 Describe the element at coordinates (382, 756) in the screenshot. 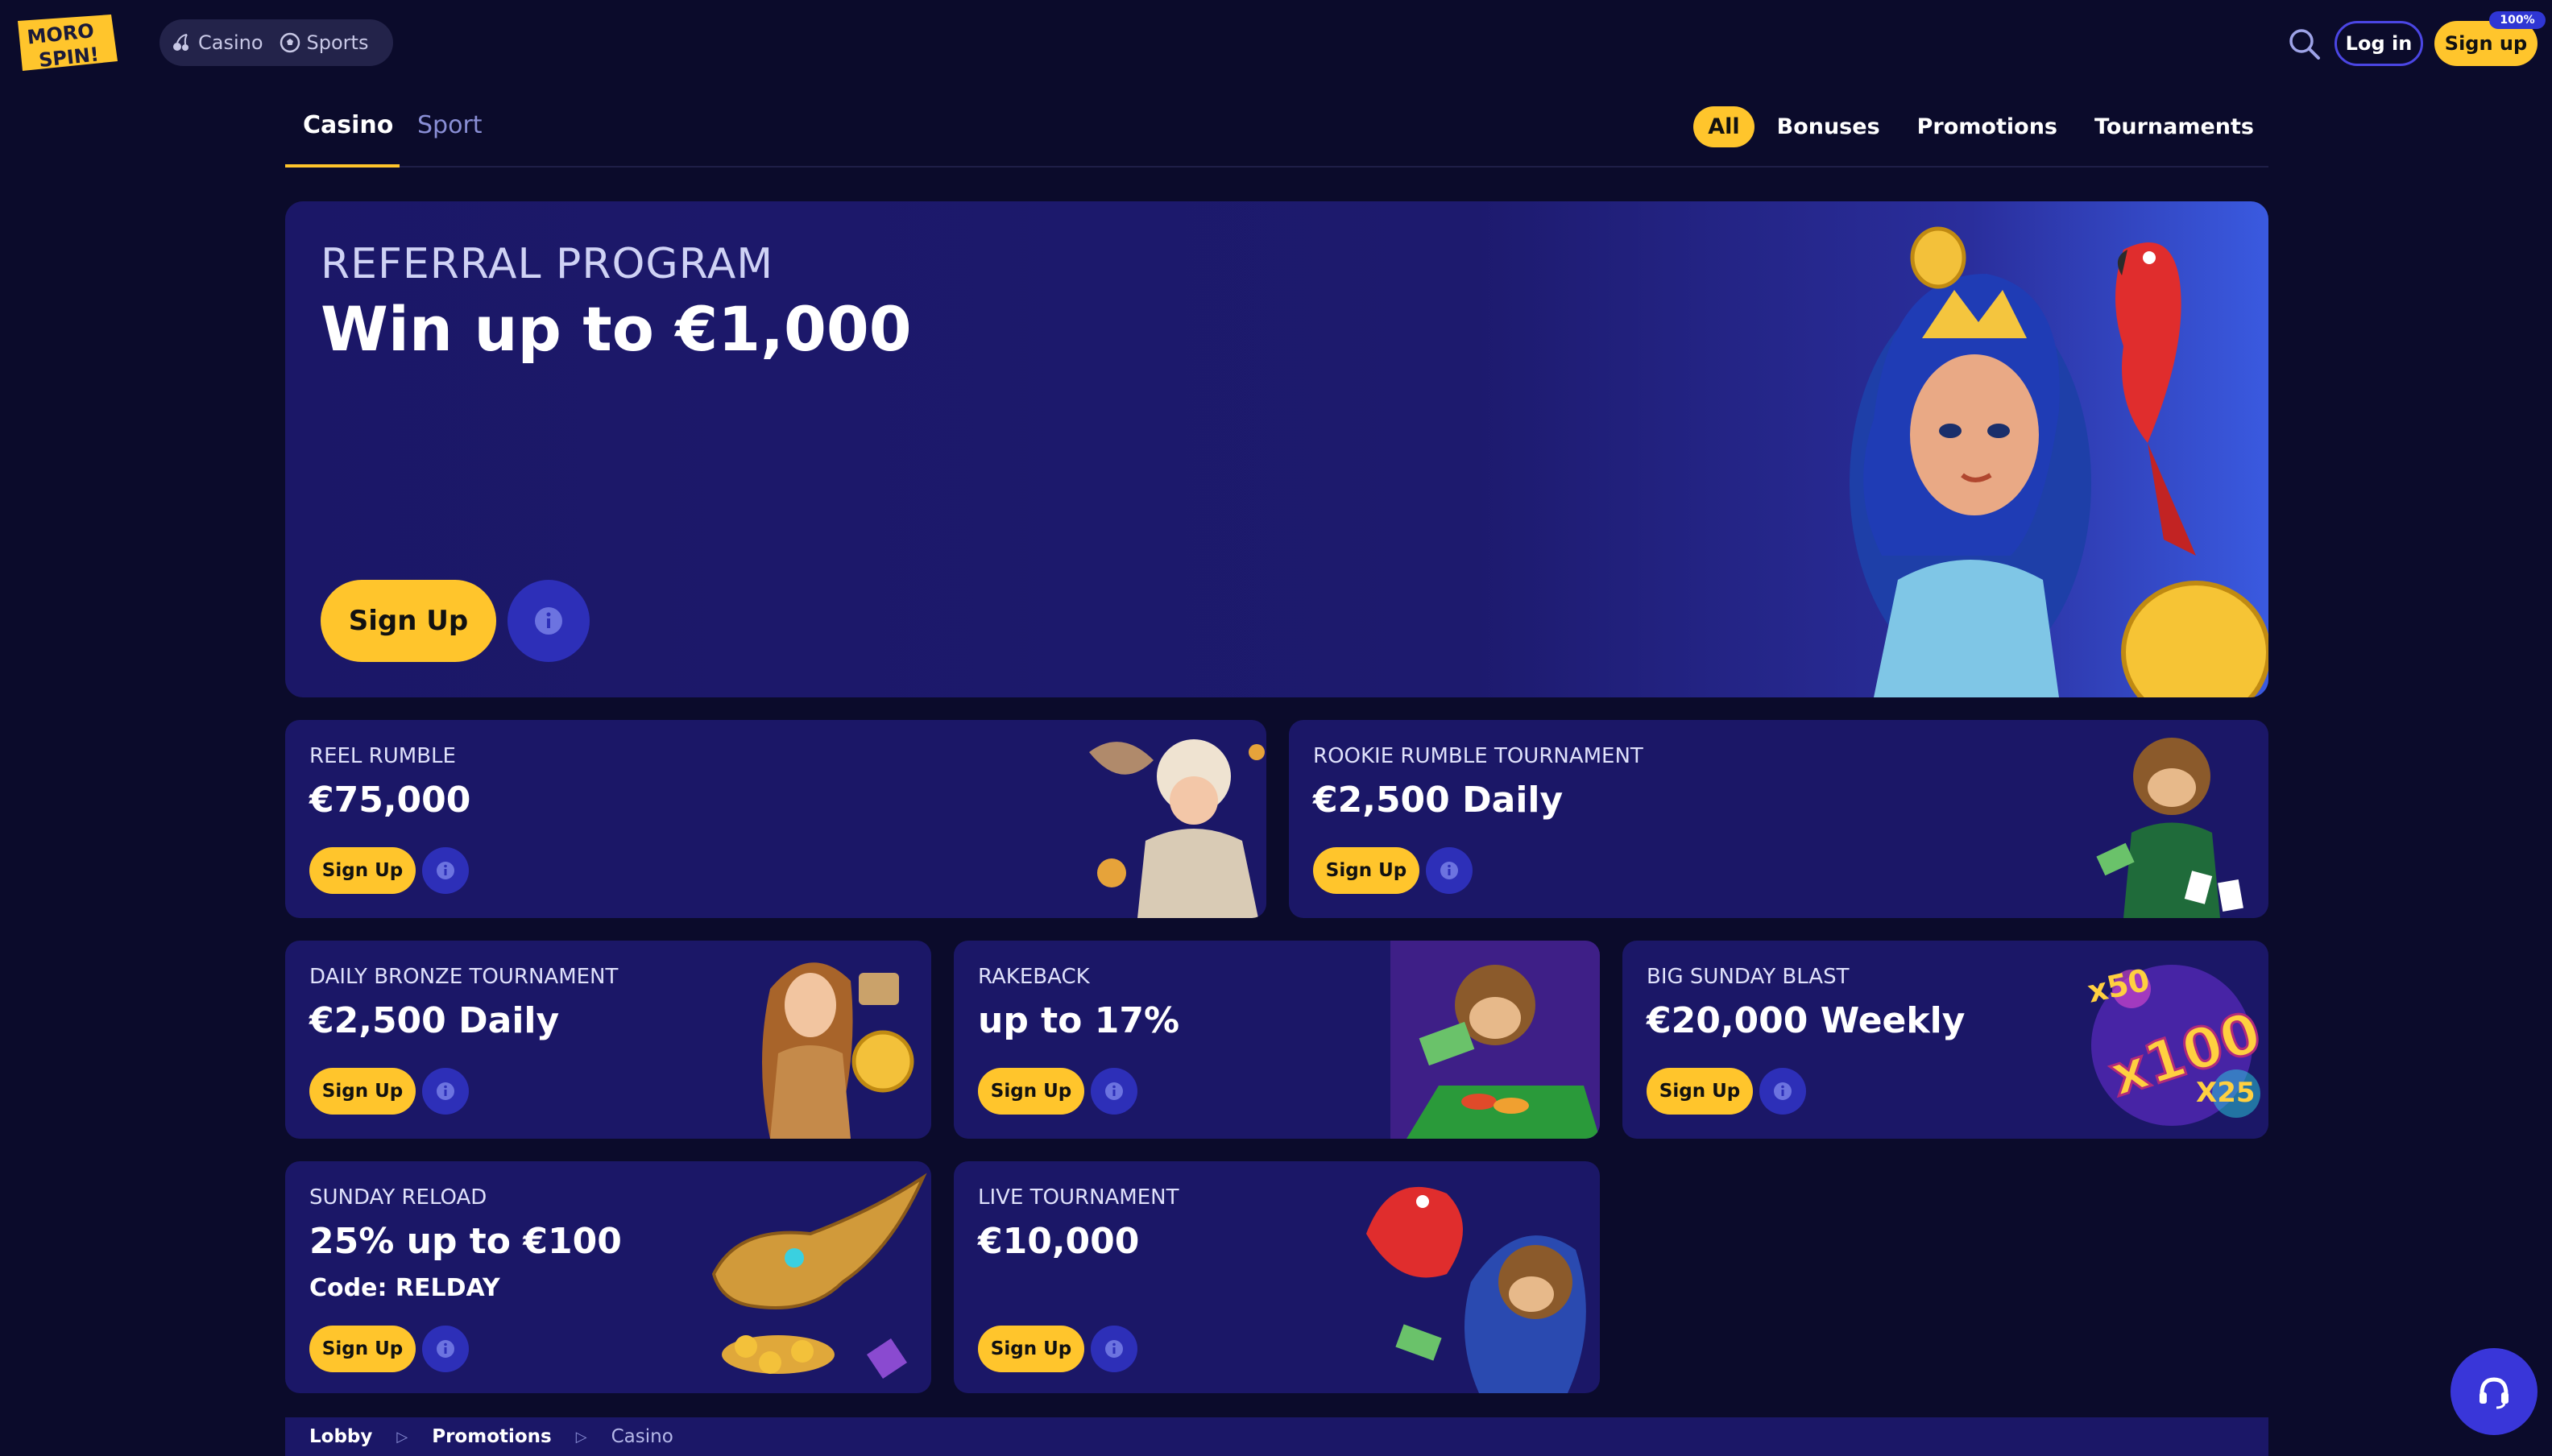

I see `card-kicker: REEL RUMBLE` at that location.